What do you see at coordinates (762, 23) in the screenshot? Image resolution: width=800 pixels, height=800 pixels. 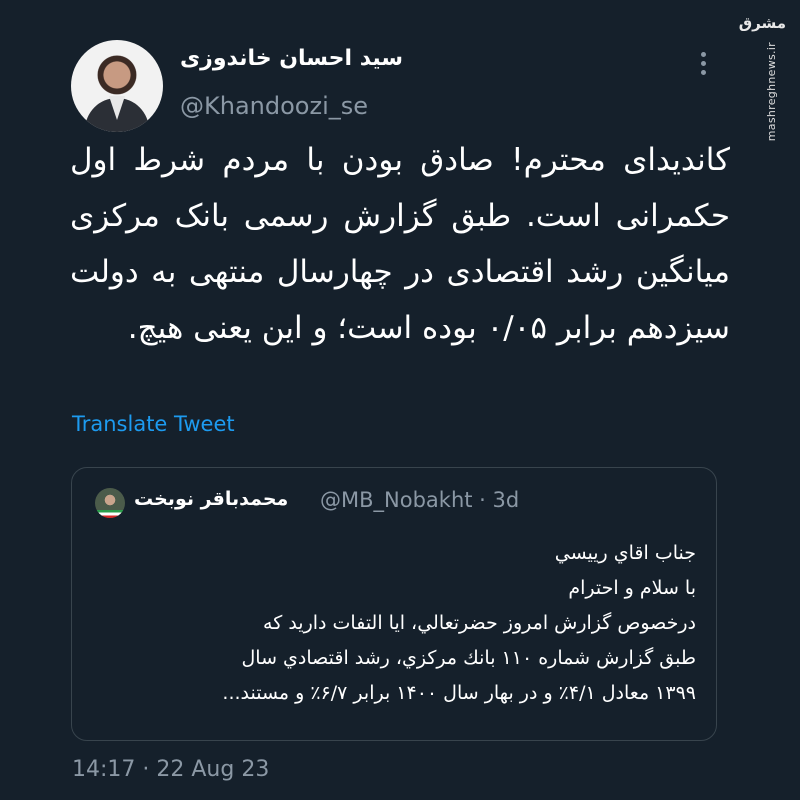 I see `watermark-logo: مشرق` at bounding box center [762, 23].